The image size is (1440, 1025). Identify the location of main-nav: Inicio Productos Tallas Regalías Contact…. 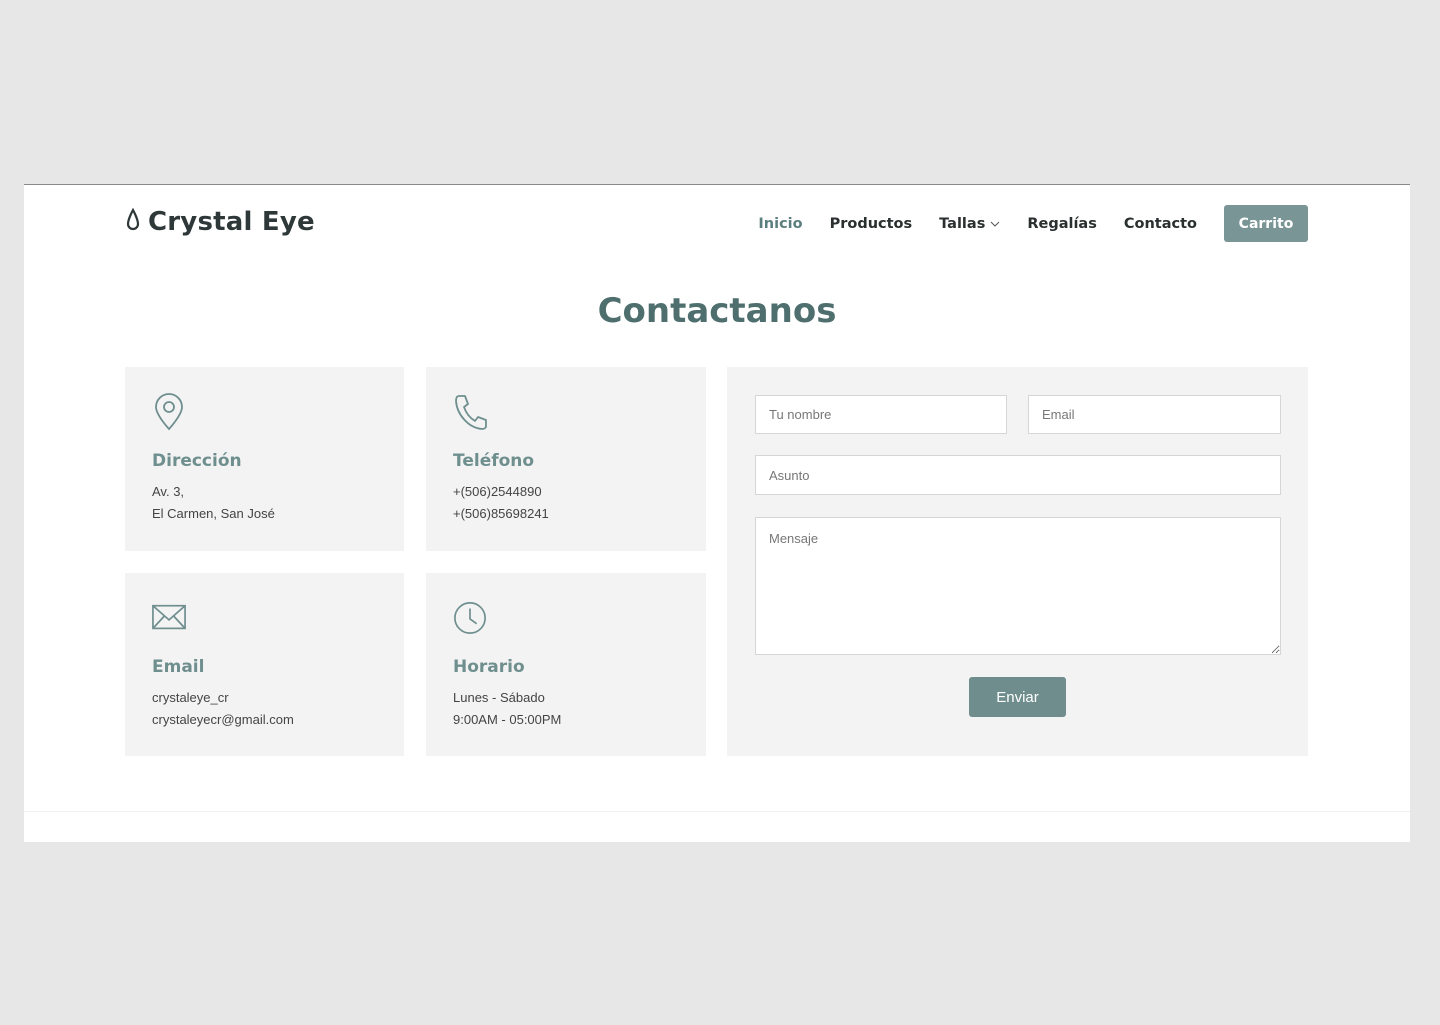
(1019, 223).